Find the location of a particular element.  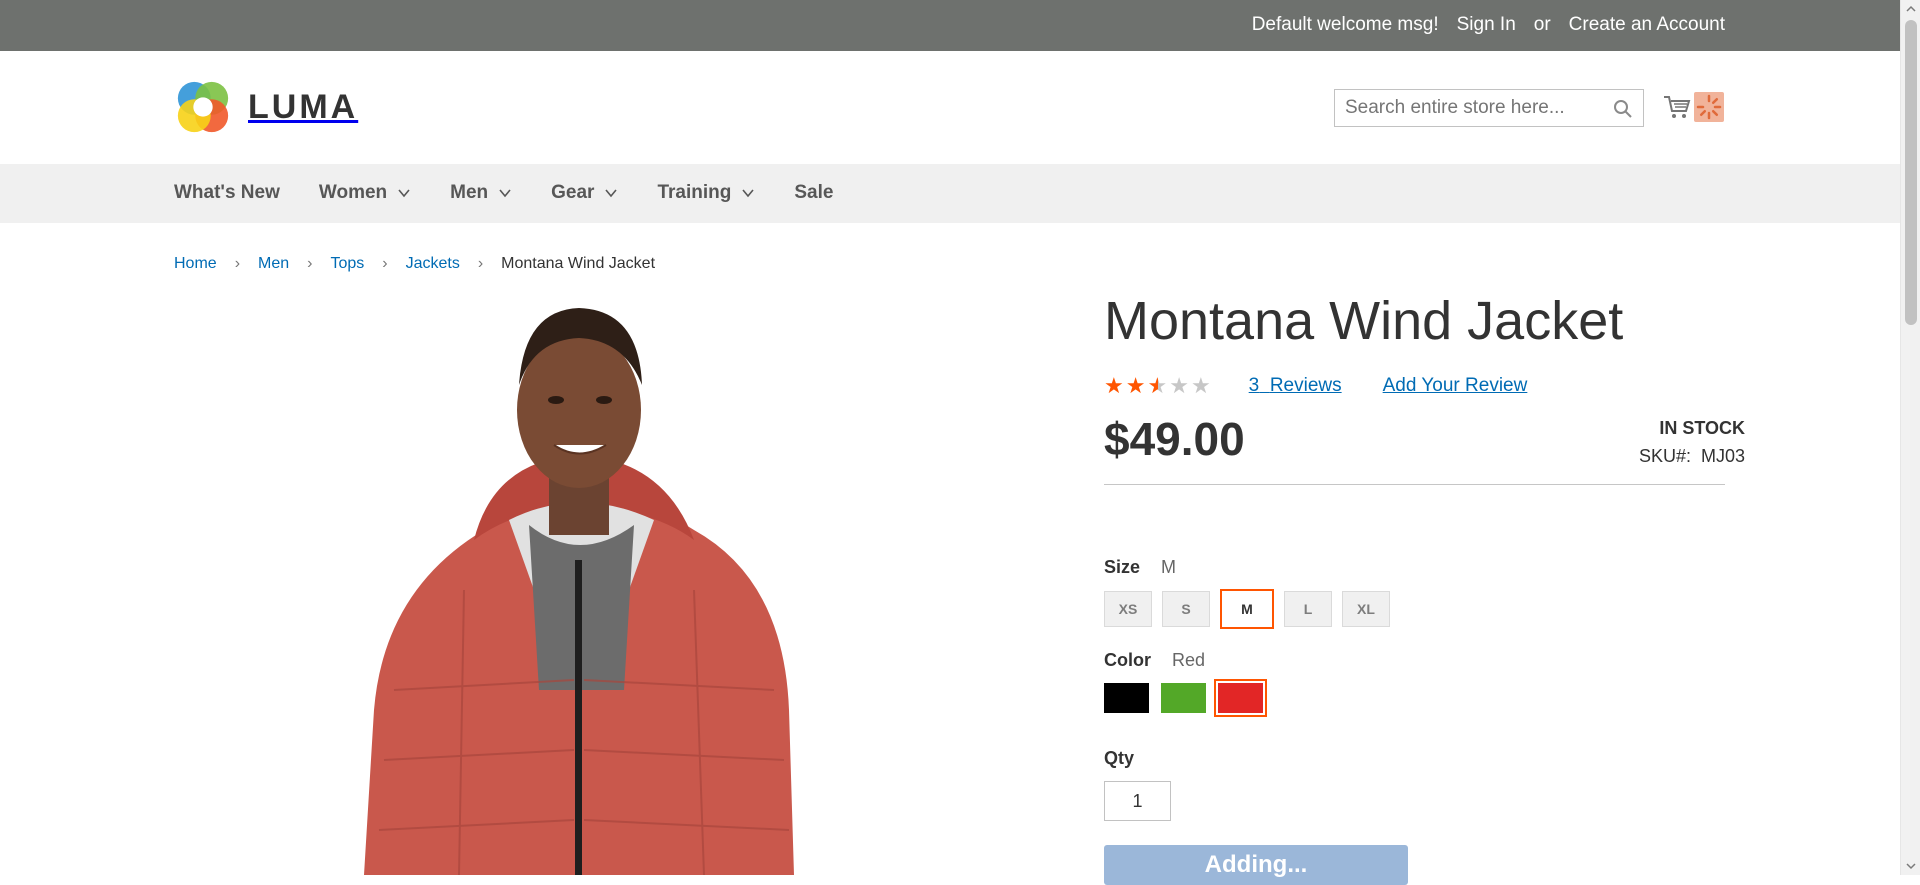

color-label: Color Red is located at coordinates (1154, 660).